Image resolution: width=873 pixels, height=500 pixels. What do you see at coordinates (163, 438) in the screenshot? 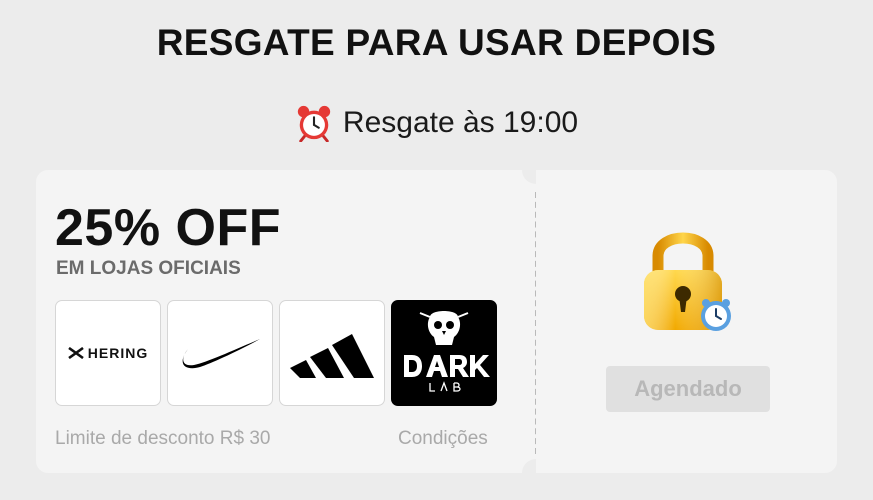
I see `discount-limit: Limite de desconto R$ 30` at bounding box center [163, 438].